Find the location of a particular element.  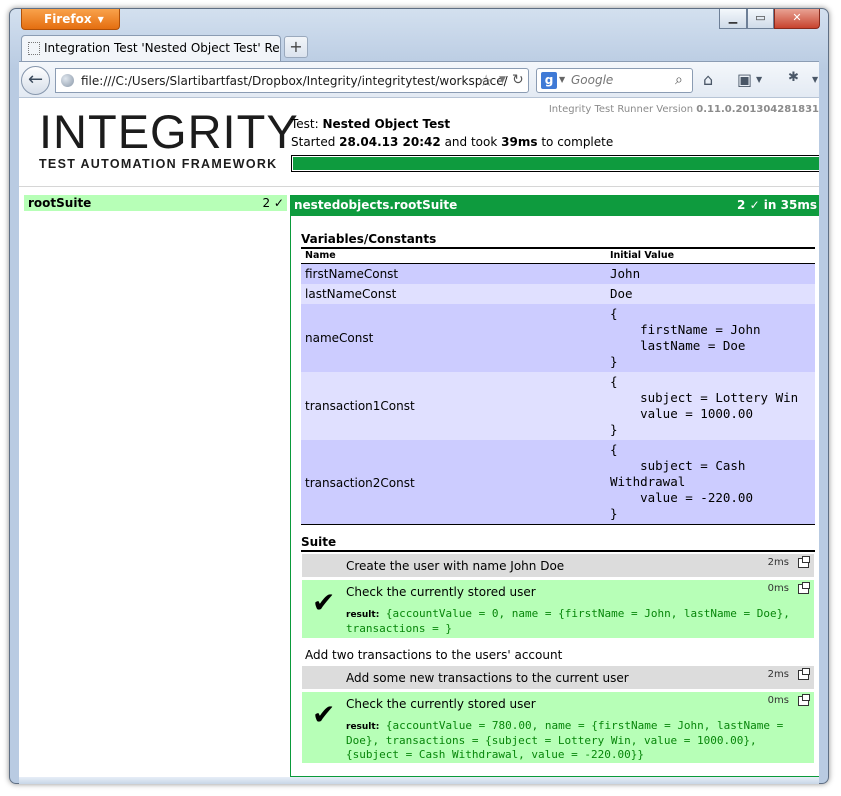

page-icon is located at coordinates (34, 48).